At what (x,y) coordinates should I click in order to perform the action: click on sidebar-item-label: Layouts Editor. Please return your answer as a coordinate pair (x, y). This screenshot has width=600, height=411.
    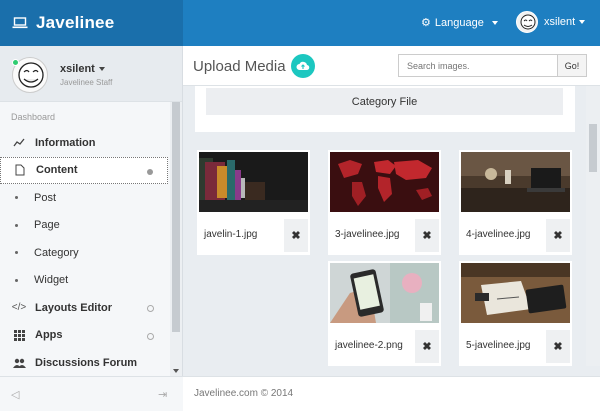
    Looking at the image, I should click on (74, 307).